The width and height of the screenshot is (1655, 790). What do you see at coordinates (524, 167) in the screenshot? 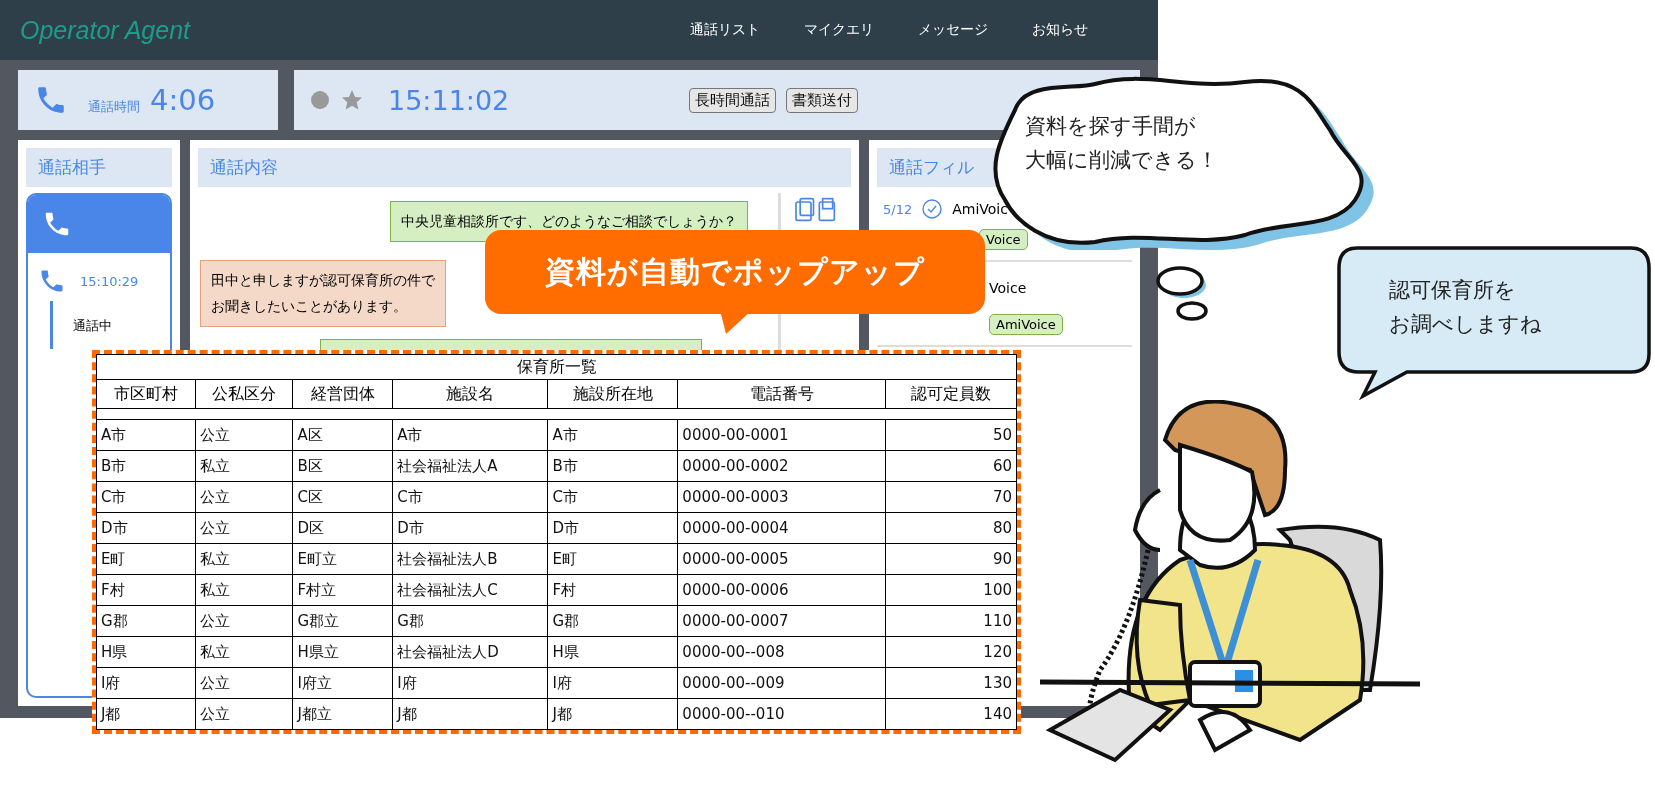
I see `panel-title: 通話内容` at bounding box center [524, 167].